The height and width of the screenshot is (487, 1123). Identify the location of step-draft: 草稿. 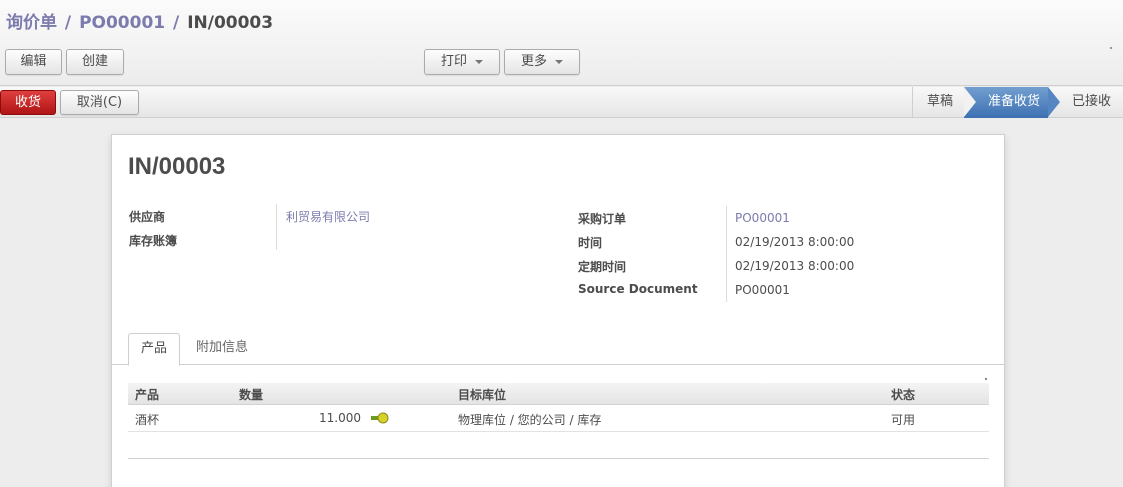
(940, 101).